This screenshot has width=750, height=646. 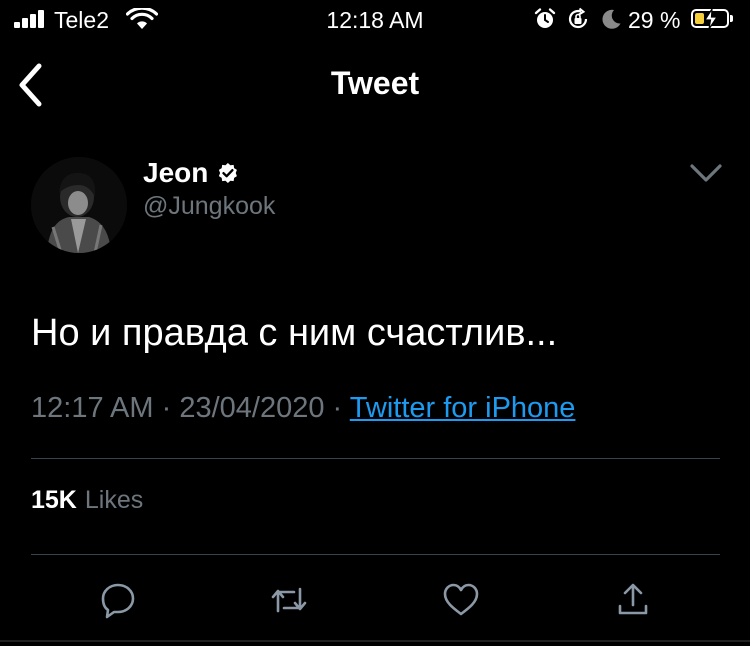 What do you see at coordinates (92, 408) in the screenshot?
I see `tweet-time: 12:17 AM` at bounding box center [92, 408].